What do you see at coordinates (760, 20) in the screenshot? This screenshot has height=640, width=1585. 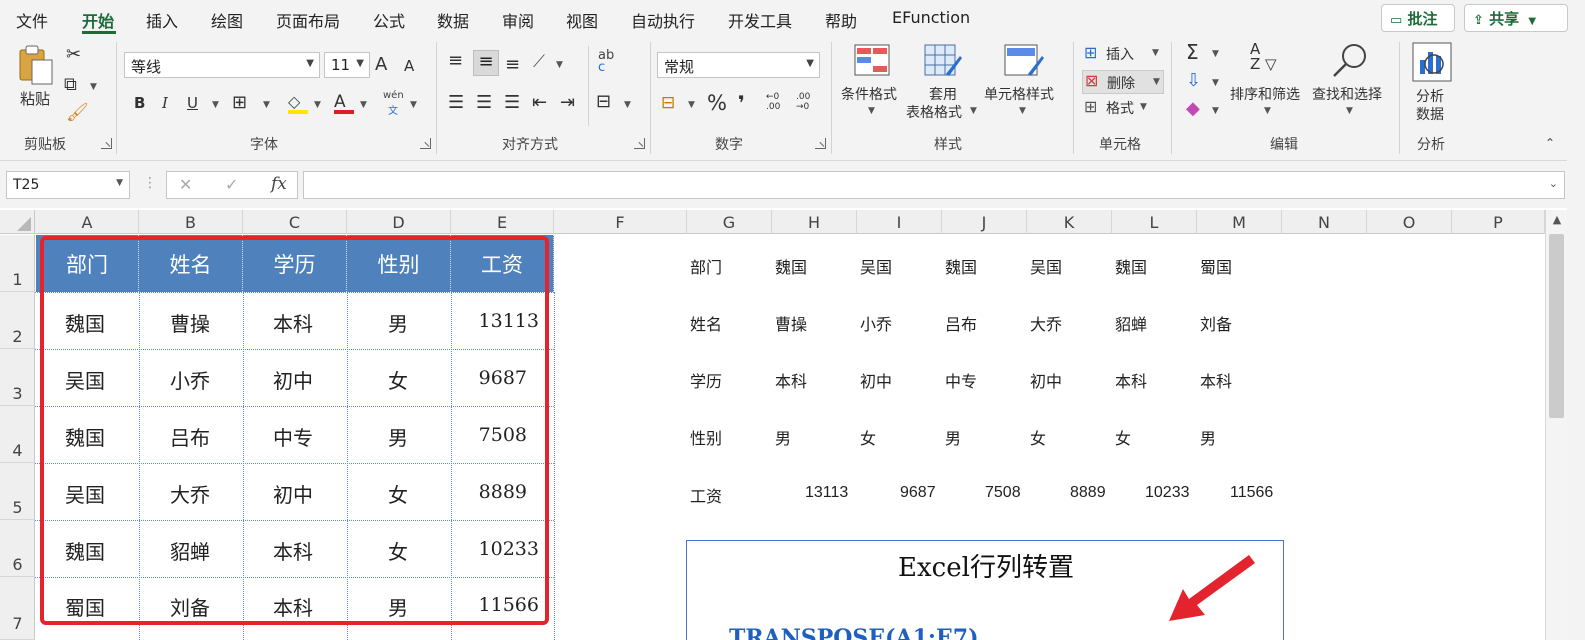 I see `menu-developer: 开发工具` at bounding box center [760, 20].